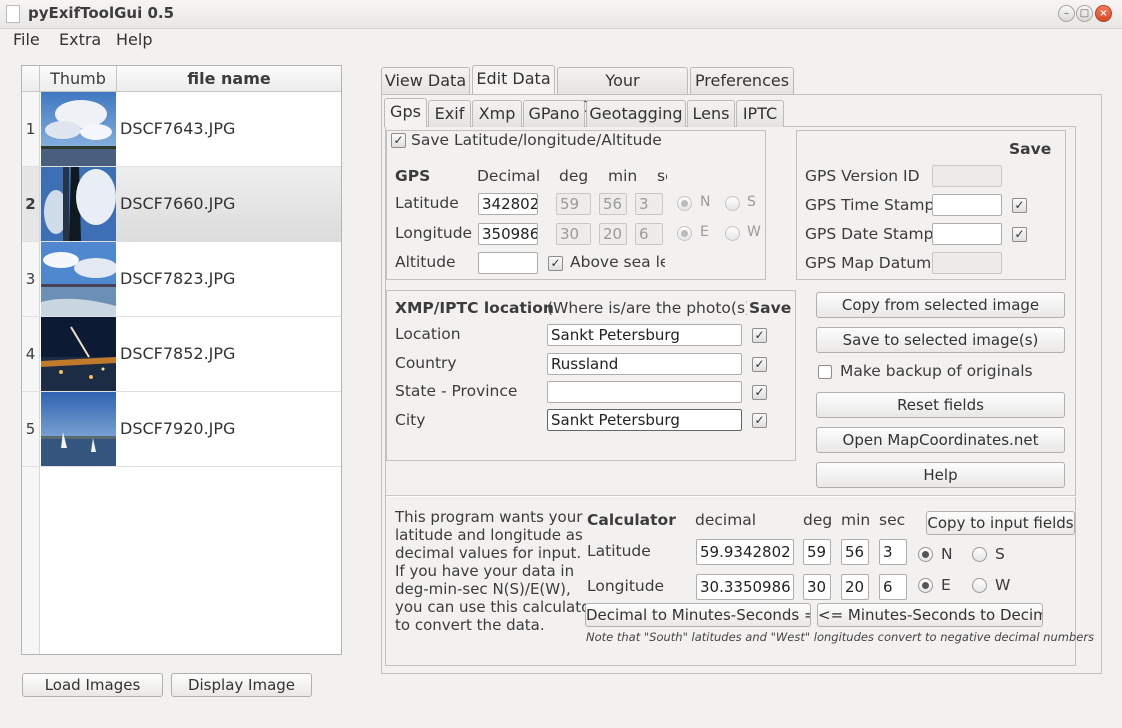 Image resolution: width=1122 pixels, height=728 pixels. I want to click on calc-latitude-deg-field: 59, so click(817, 552).